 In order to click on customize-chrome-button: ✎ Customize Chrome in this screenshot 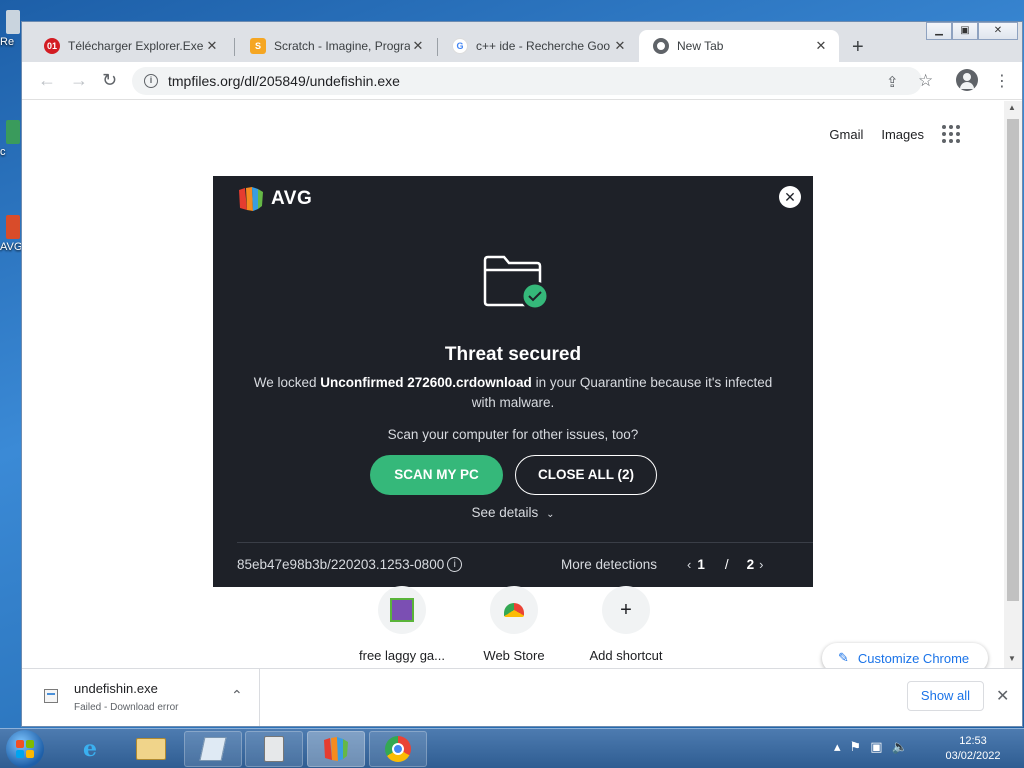, I will do `click(905, 655)`.